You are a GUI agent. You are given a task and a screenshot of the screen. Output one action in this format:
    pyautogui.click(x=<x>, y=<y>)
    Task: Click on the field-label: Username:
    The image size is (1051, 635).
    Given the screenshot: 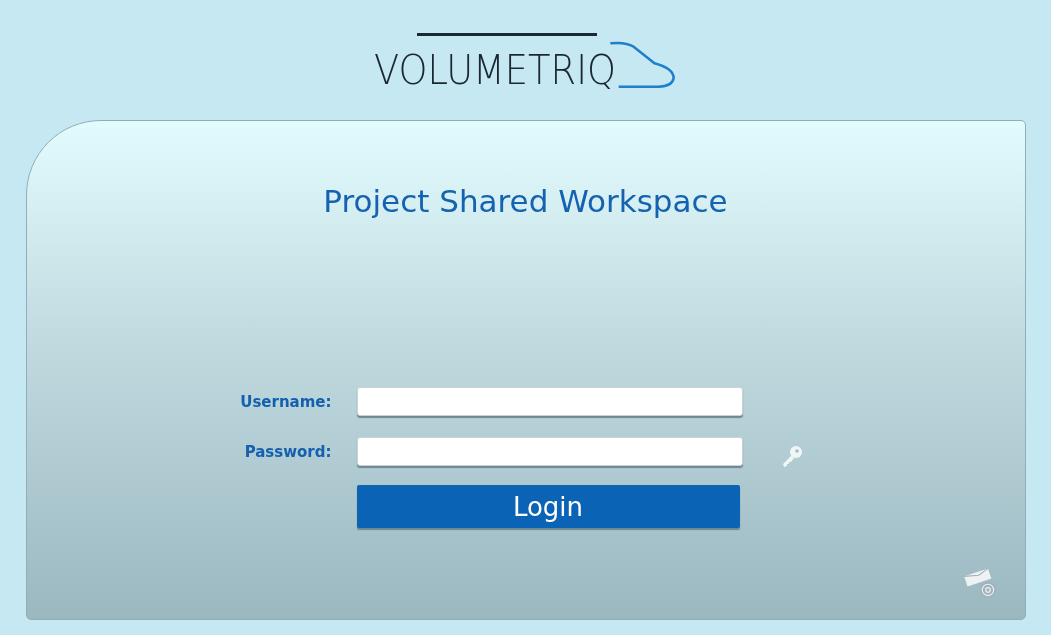 What is the action you would take?
    pyautogui.click(x=286, y=401)
    